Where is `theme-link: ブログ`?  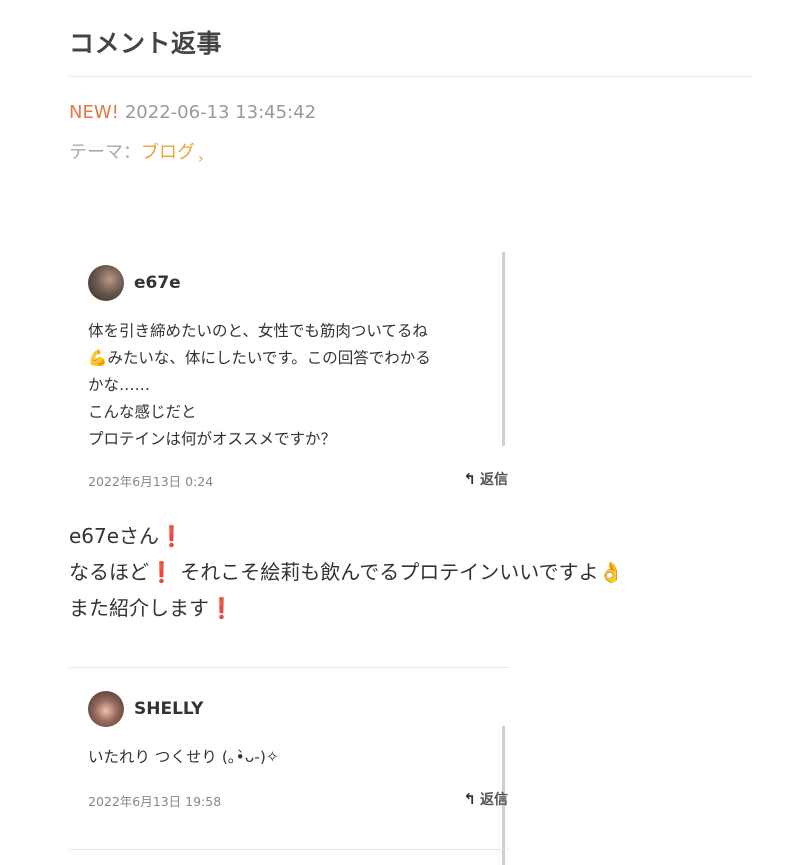 theme-link: ブログ is located at coordinates (168, 152).